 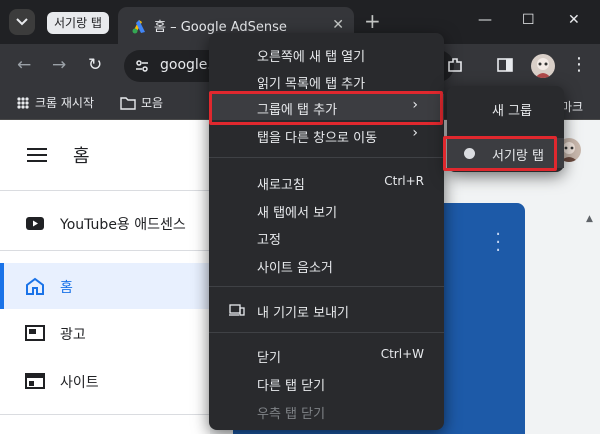 I want to click on menu-item-reload: 새로고침 Ctrl+R, so click(x=326, y=182).